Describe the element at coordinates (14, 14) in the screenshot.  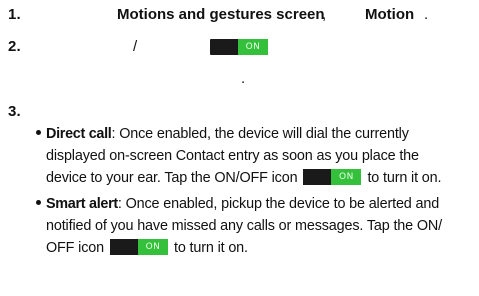
I see `step-1-number: 1.` at that location.